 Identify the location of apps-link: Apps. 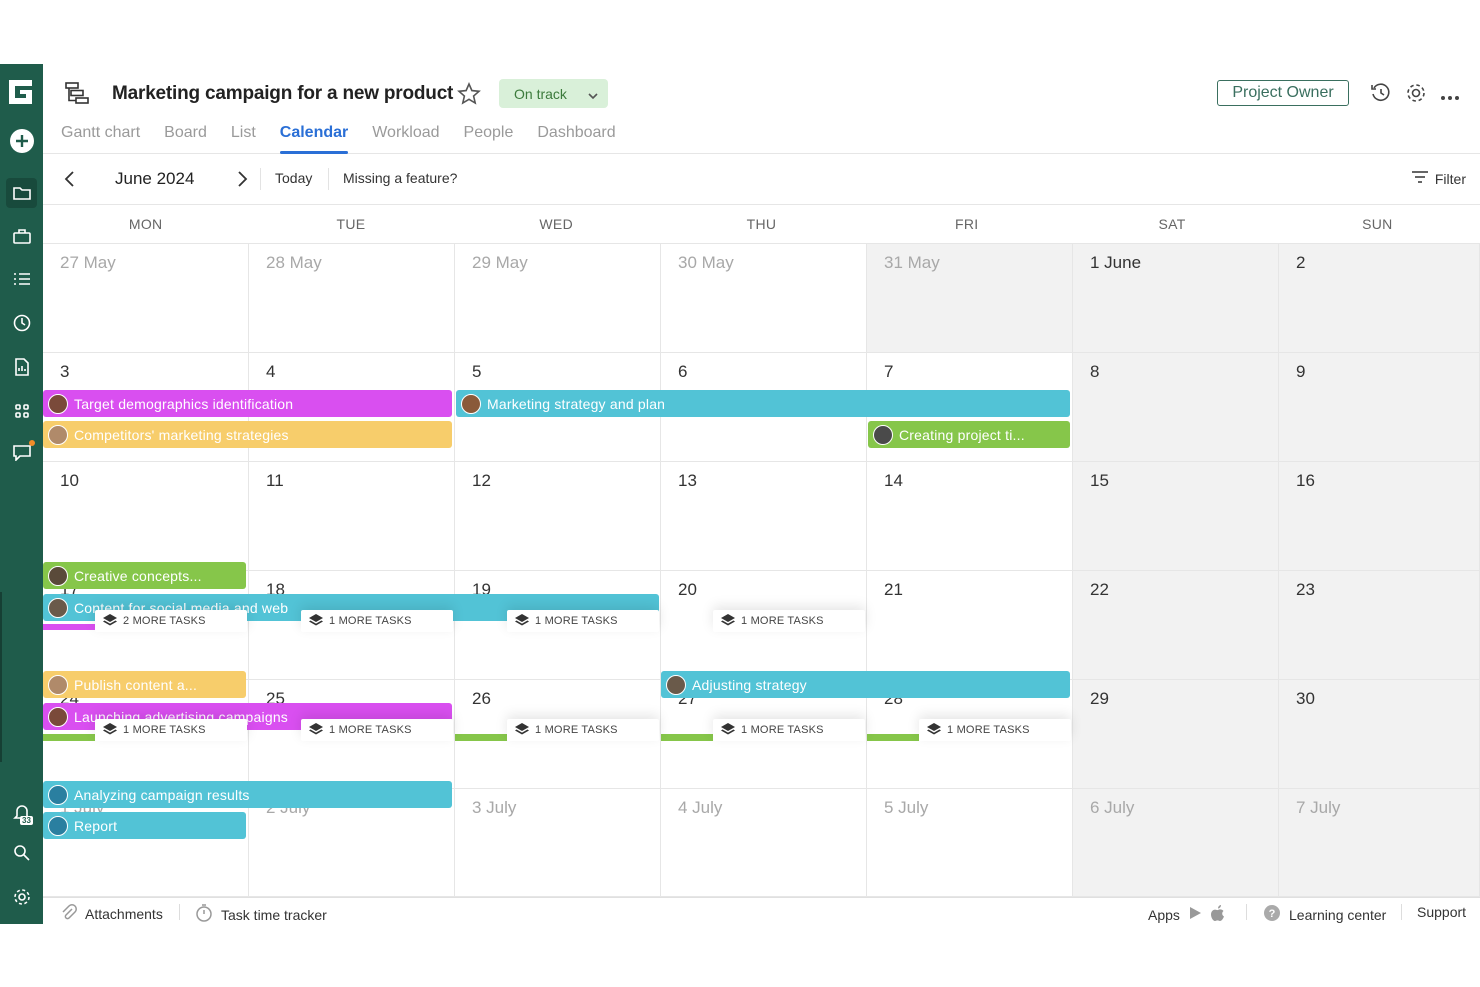
(1187, 914).